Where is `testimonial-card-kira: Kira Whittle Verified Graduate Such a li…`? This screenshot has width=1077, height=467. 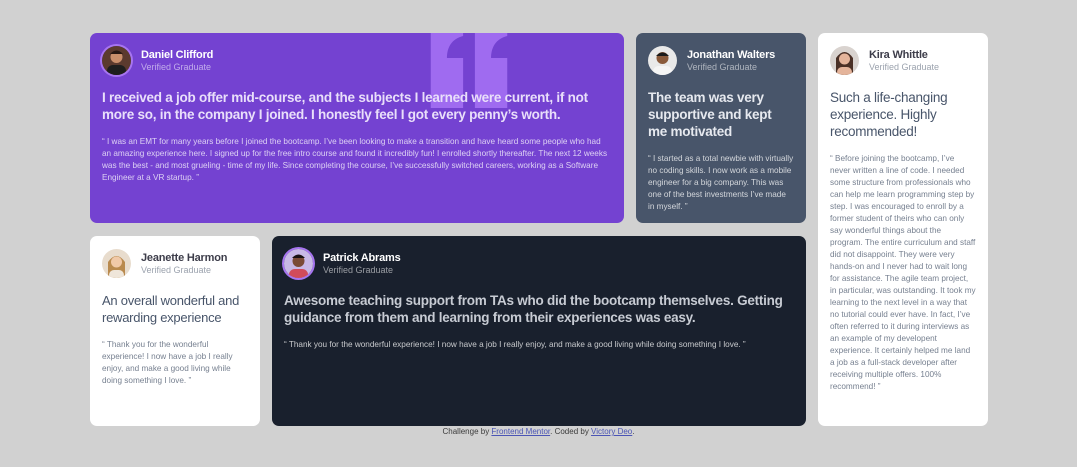 testimonial-card-kira: Kira Whittle Verified Graduate Such a li… is located at coordinates (903, 229).